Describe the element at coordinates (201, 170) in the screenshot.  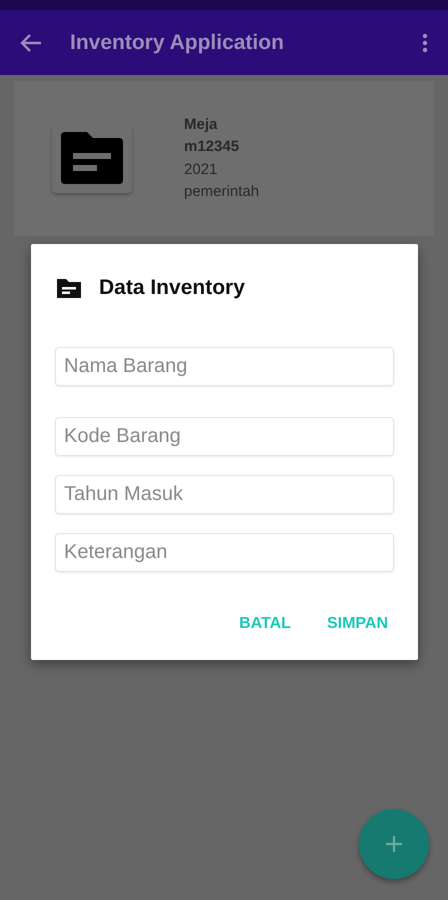
I see `item-year: 2021` at that location.